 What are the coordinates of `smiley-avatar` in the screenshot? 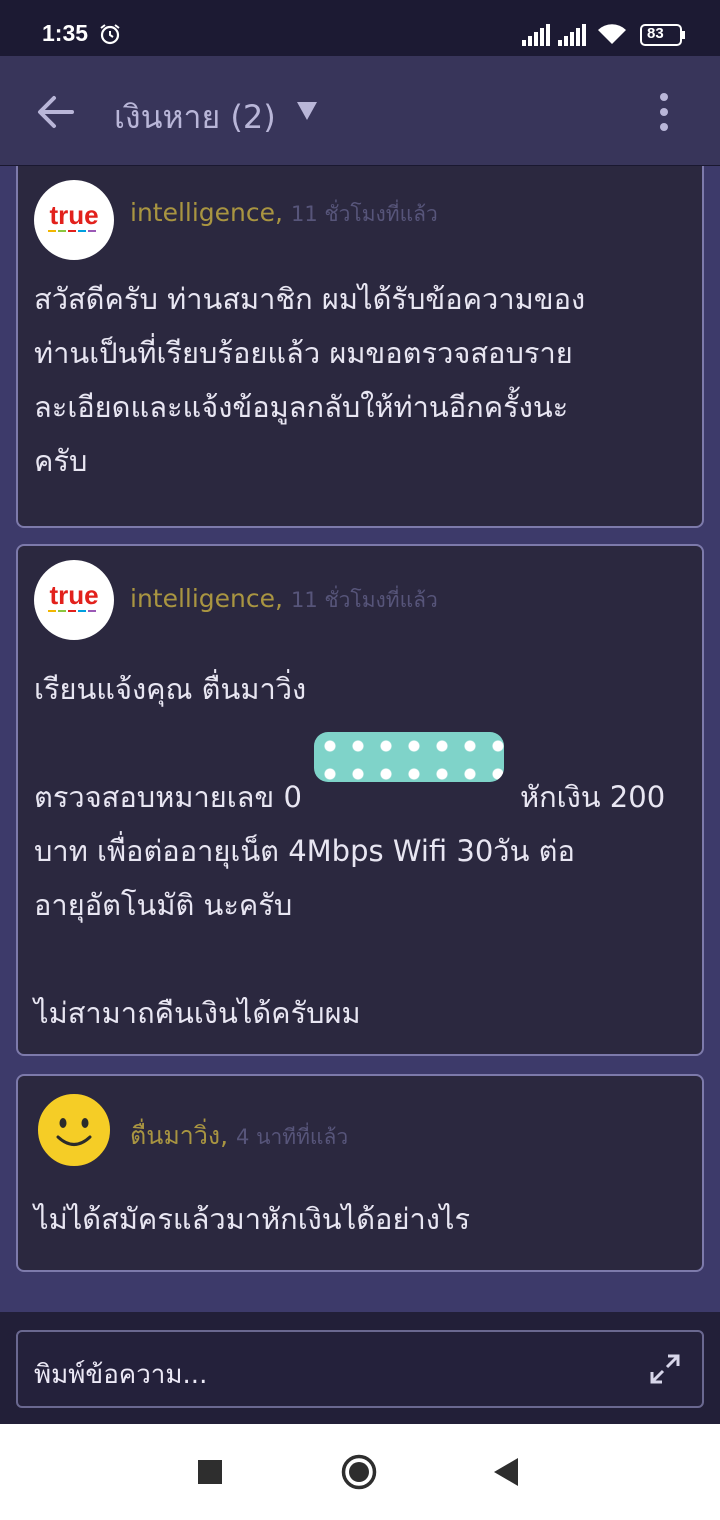 It's located at (74, 1130).